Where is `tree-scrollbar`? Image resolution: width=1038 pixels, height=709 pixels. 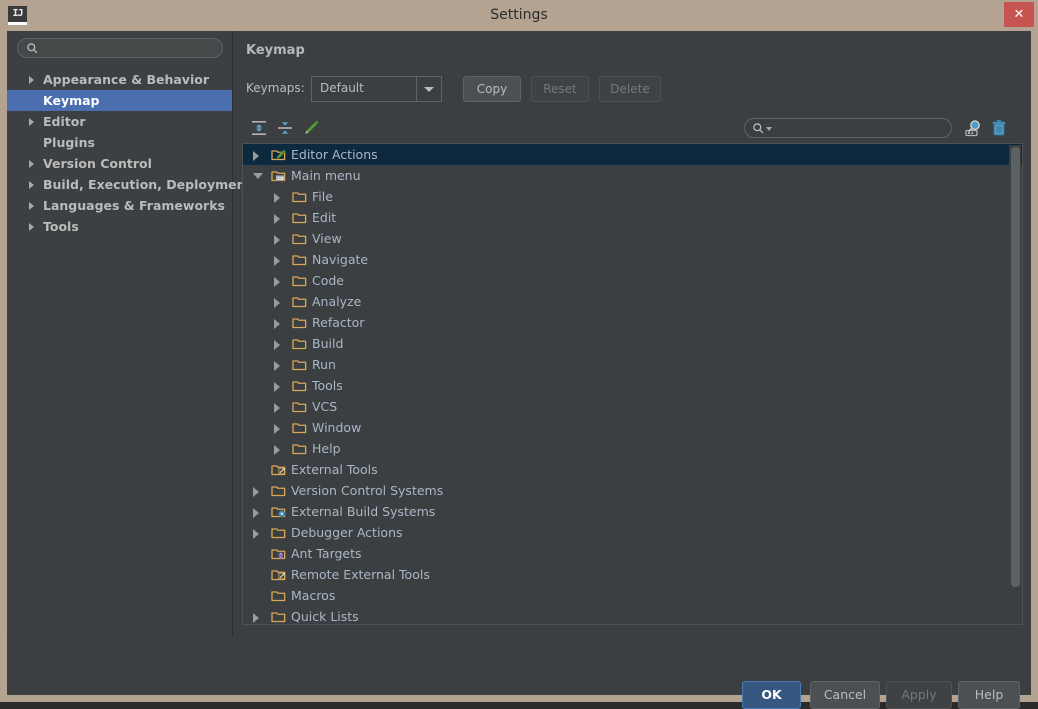
tree-scrollbar is located at coordinates (1015, 384).